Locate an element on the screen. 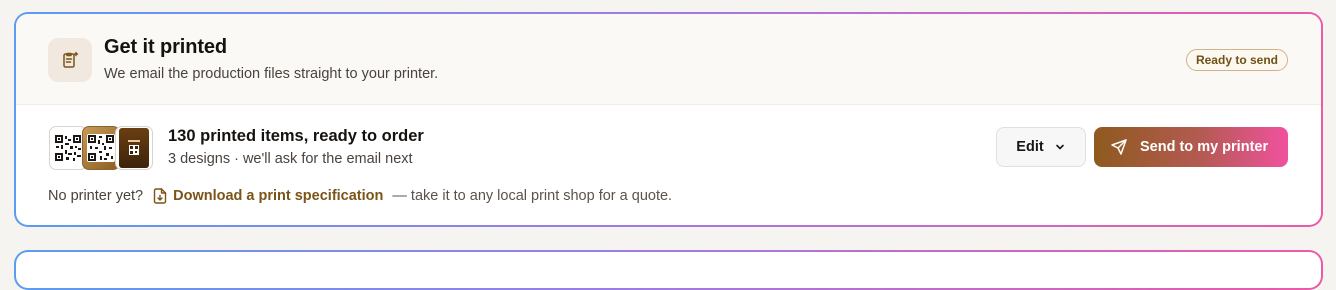 The image size is (1336, 290). clipboard-print-icon is located at coordinates (70, 60).